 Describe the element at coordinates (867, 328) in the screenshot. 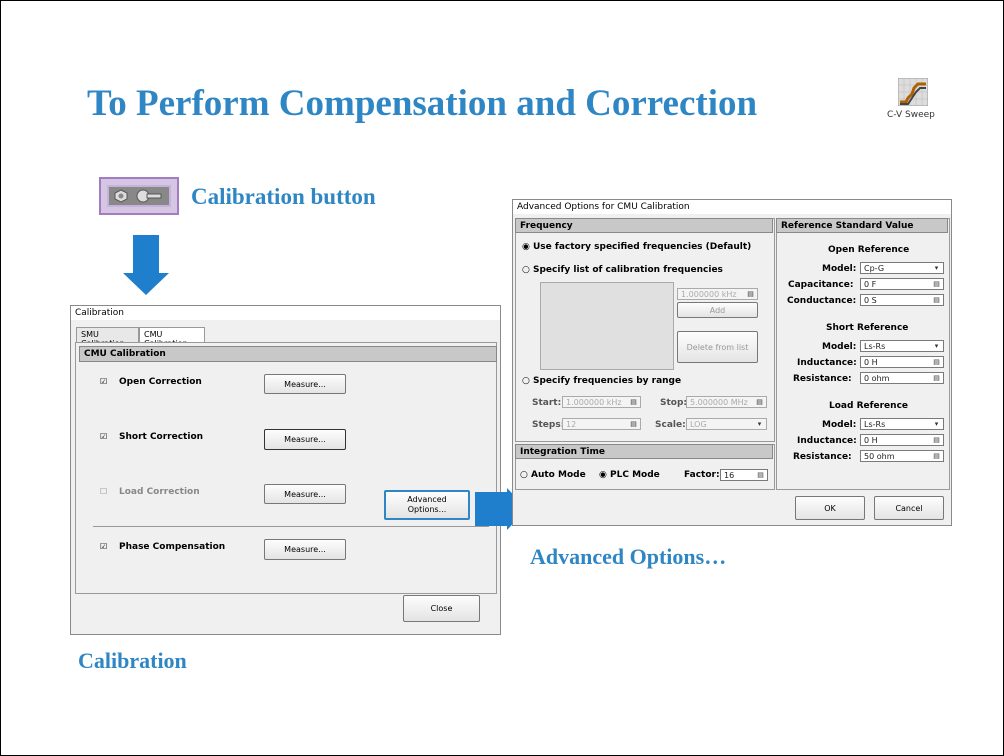

I see `short-reference-title: Short Reference` at that location.